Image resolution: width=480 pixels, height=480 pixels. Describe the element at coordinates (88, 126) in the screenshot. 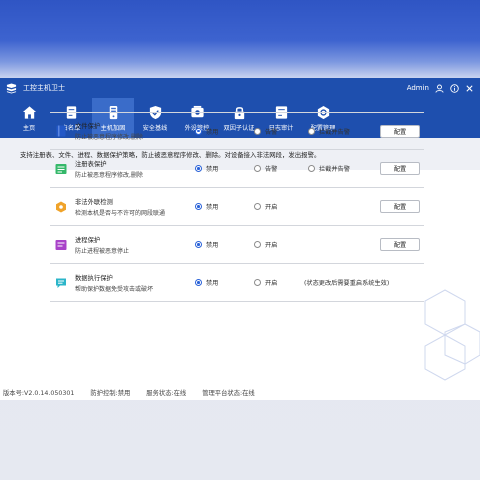

I see `row-title: 文件保护` at that location.